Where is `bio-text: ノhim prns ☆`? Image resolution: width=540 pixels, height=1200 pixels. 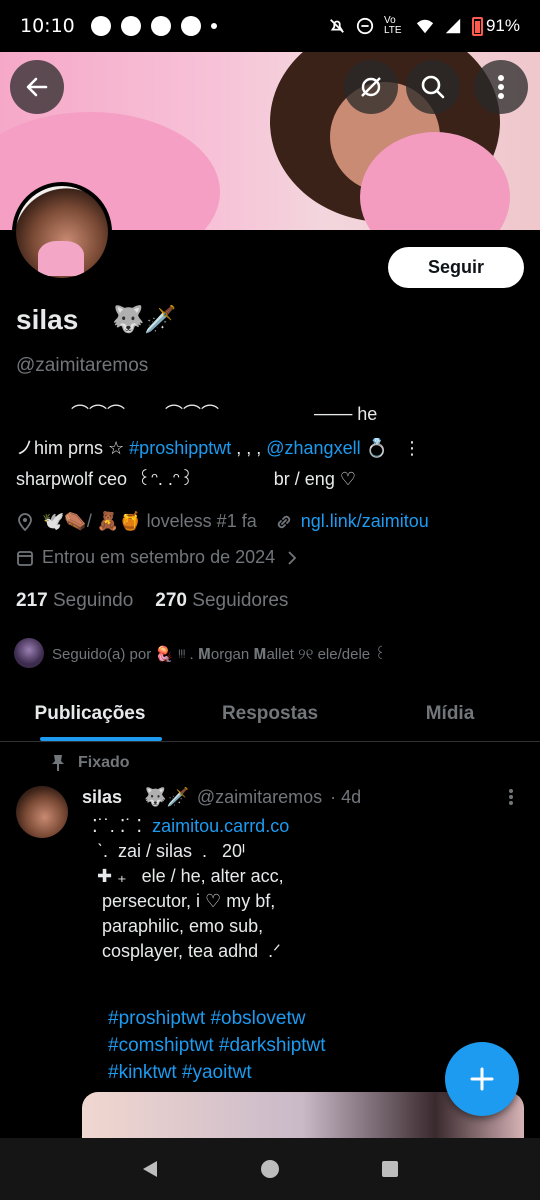 bio-text: ノhim prns ☆ is located at coordinates (73, 448).